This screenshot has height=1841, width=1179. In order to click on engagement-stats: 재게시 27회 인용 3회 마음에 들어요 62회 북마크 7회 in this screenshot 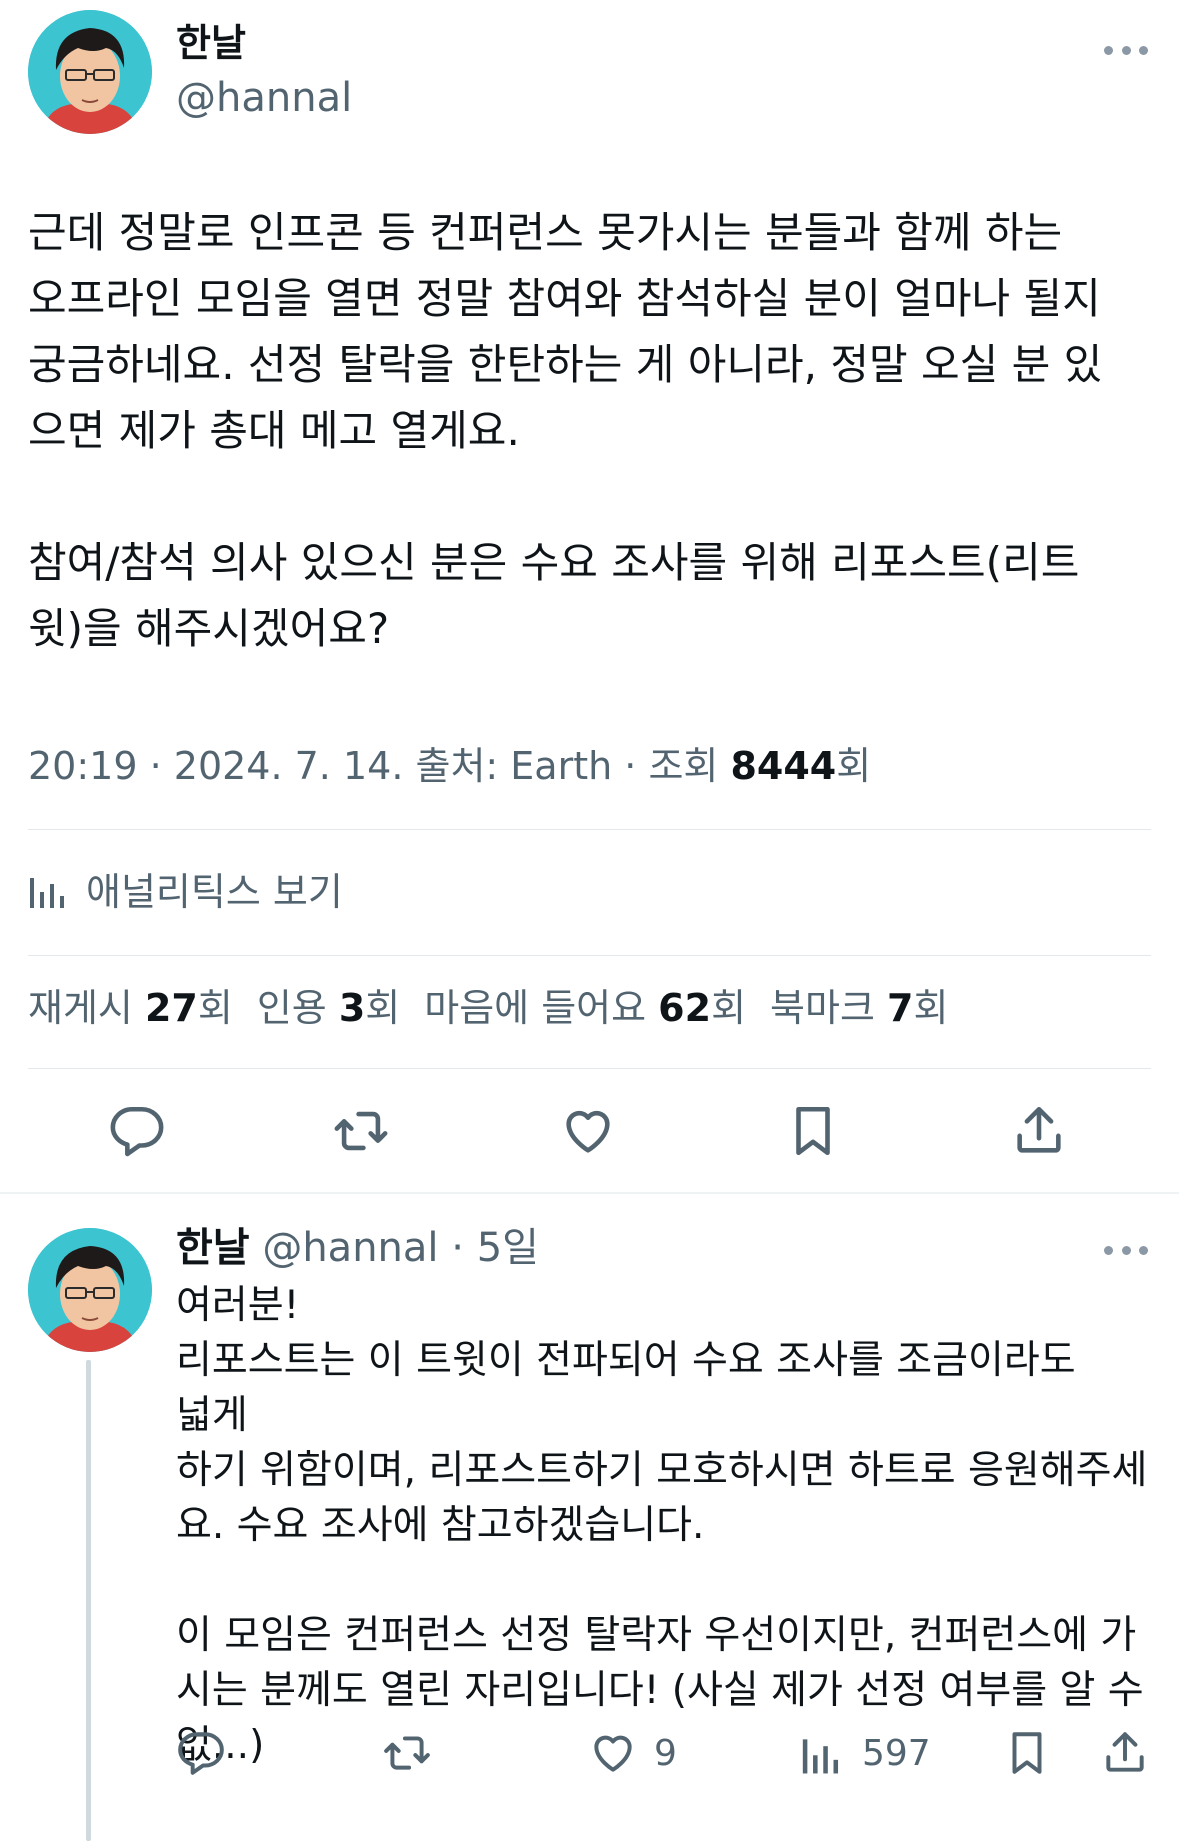, I will do `click(500, 1008)`.